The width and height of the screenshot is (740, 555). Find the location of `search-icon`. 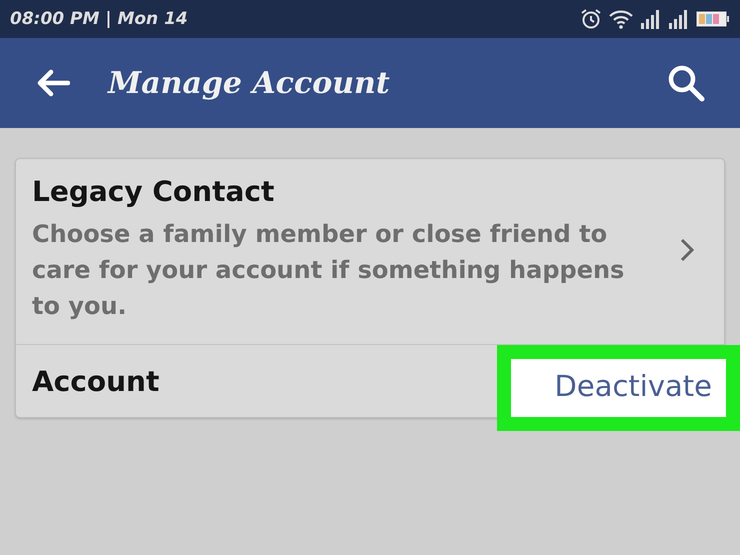

search-icon is located at coordinates (686, 83).